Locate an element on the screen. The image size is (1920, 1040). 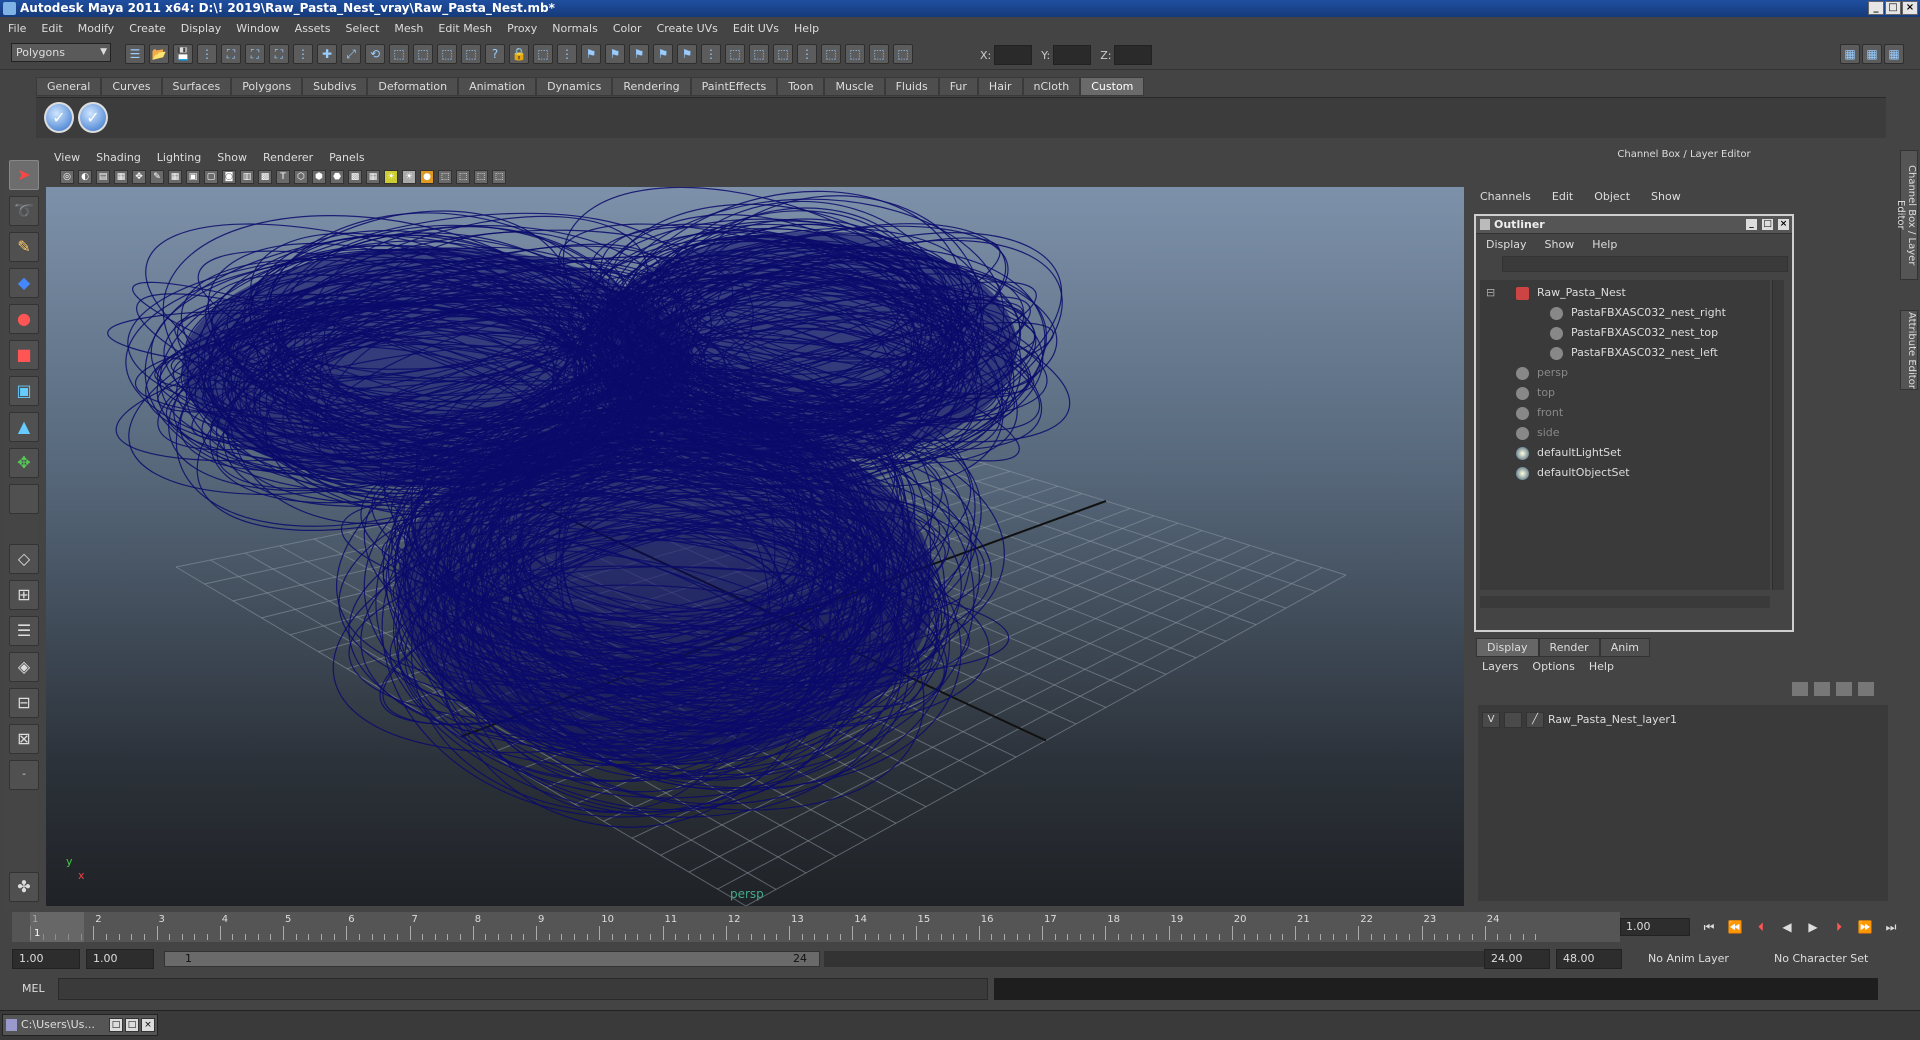
layer-menu-help: Help is located at coordinates (1601, 666).